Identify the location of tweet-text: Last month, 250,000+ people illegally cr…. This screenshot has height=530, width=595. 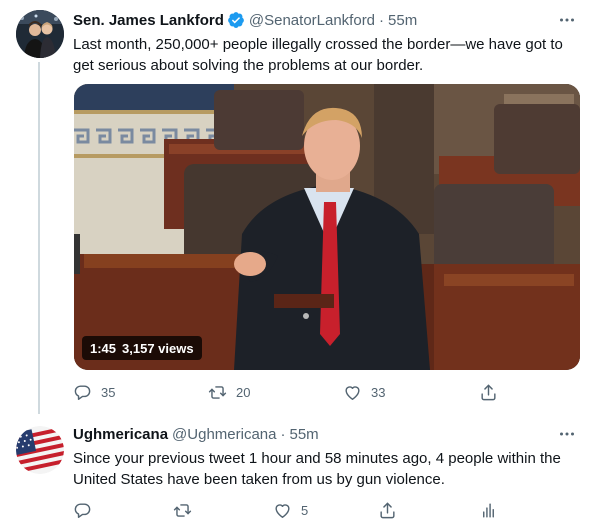
(318, 55).